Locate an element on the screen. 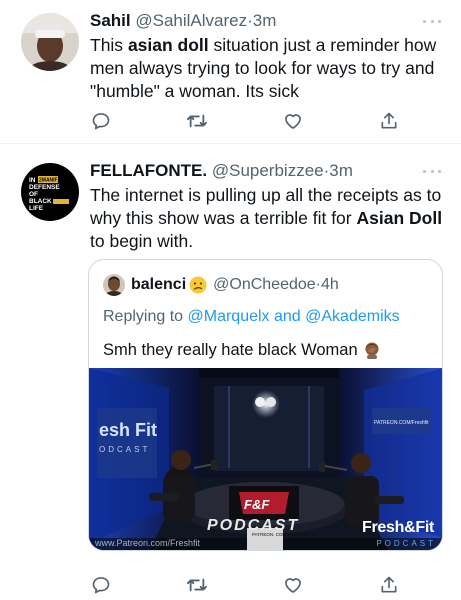  tweet-header: Sahil @SahilAlvarez·3m is located at coordinates (183, 21).